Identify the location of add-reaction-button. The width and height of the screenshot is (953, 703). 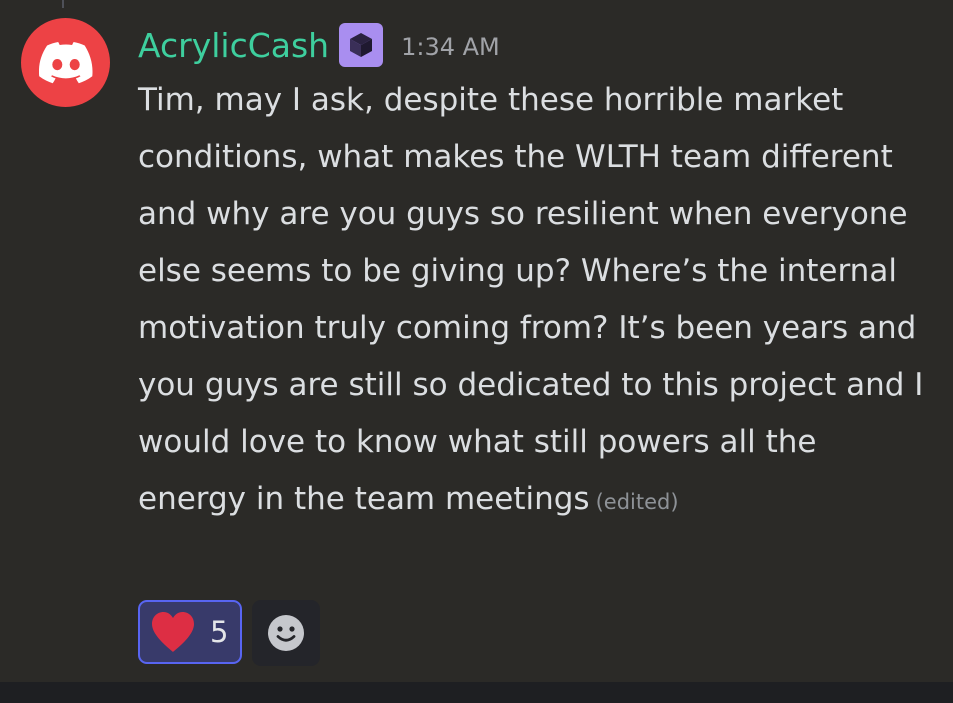
(286, 633).